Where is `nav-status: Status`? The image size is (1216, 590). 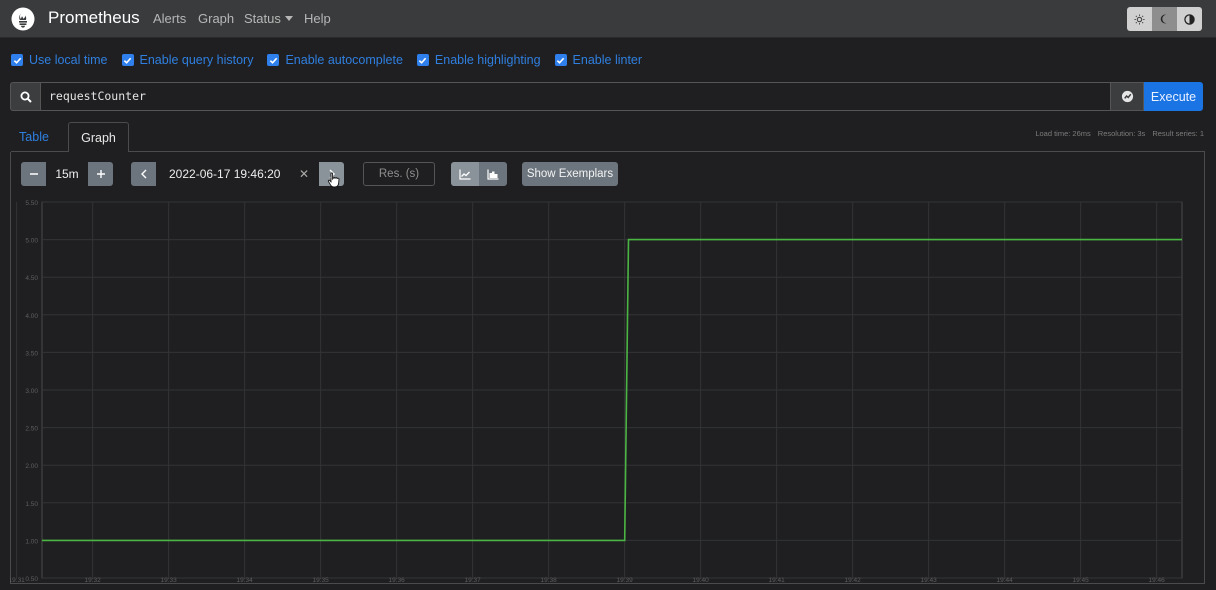
nav-status: Status is located at coordinates (268, 18).